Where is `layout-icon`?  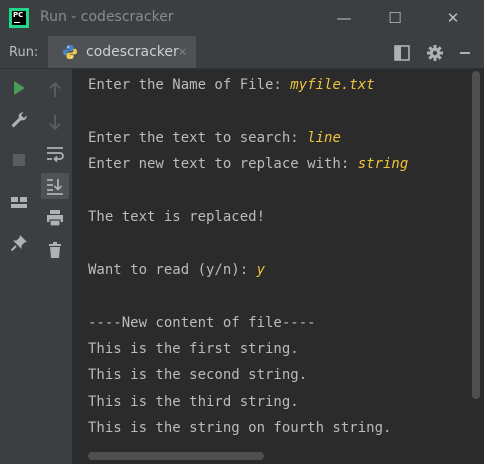
layout-icon is located at coordinates (402, 53).